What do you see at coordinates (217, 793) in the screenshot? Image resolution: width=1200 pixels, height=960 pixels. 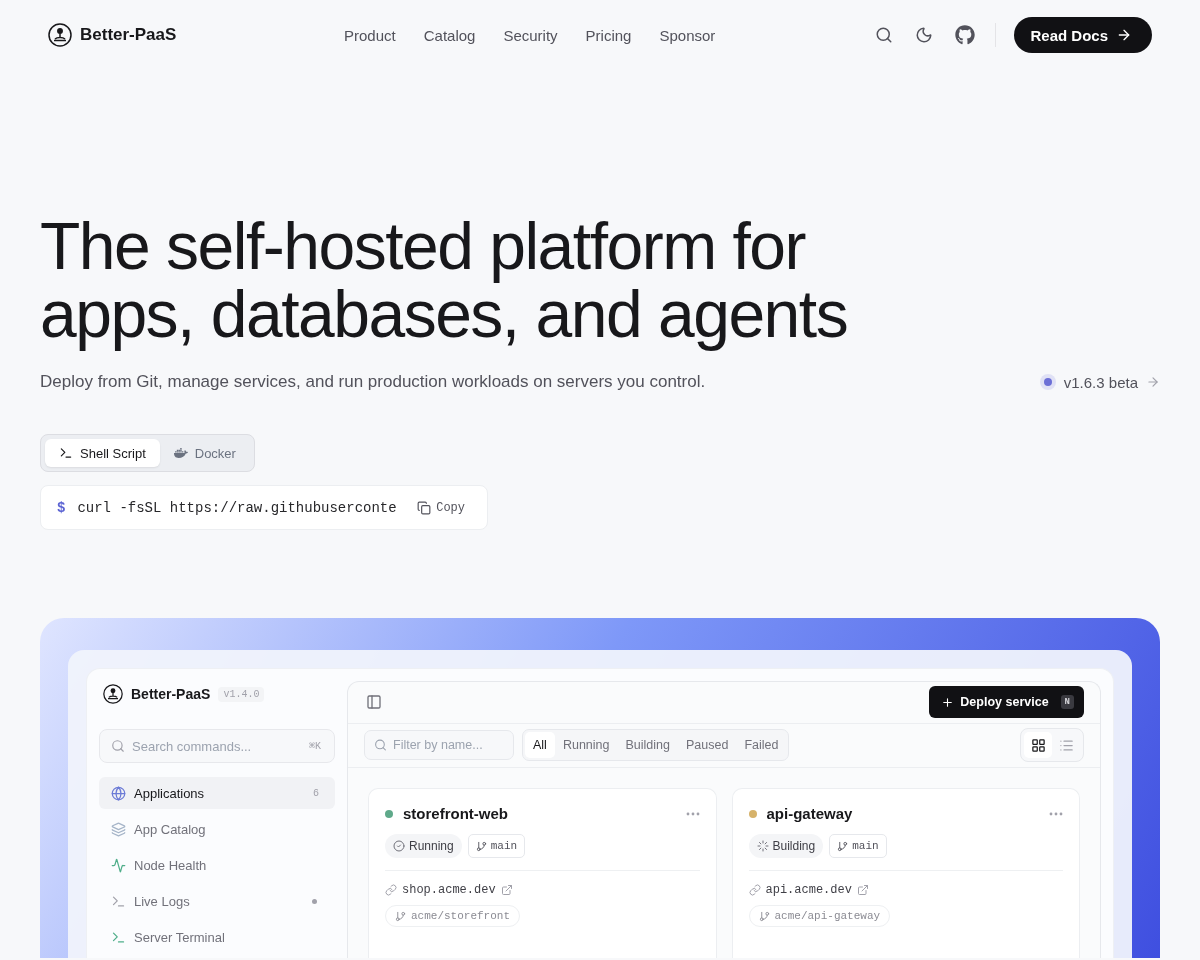 I see `sidebar-item: Applications 6` at bounding box center [217, 793].